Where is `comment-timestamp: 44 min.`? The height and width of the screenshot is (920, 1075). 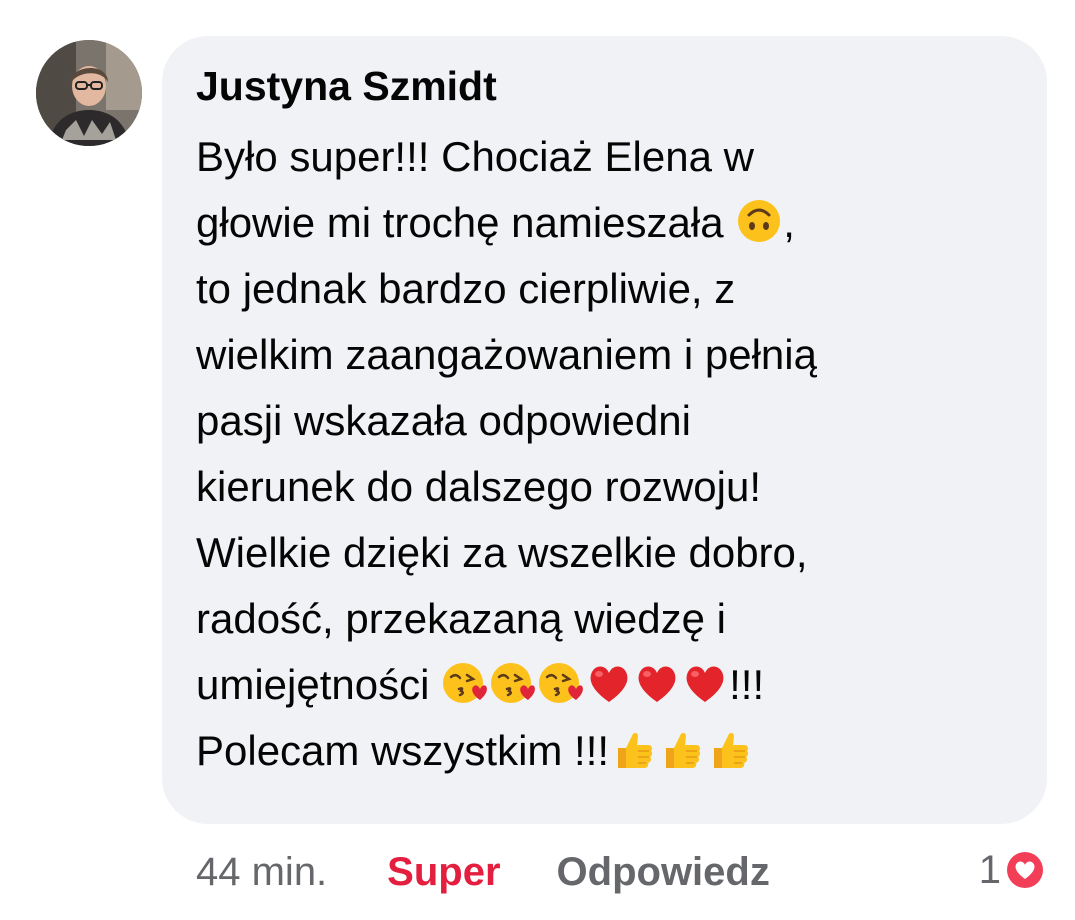 comment-timestamp: 44 min. is located at coordinates (261, 872).